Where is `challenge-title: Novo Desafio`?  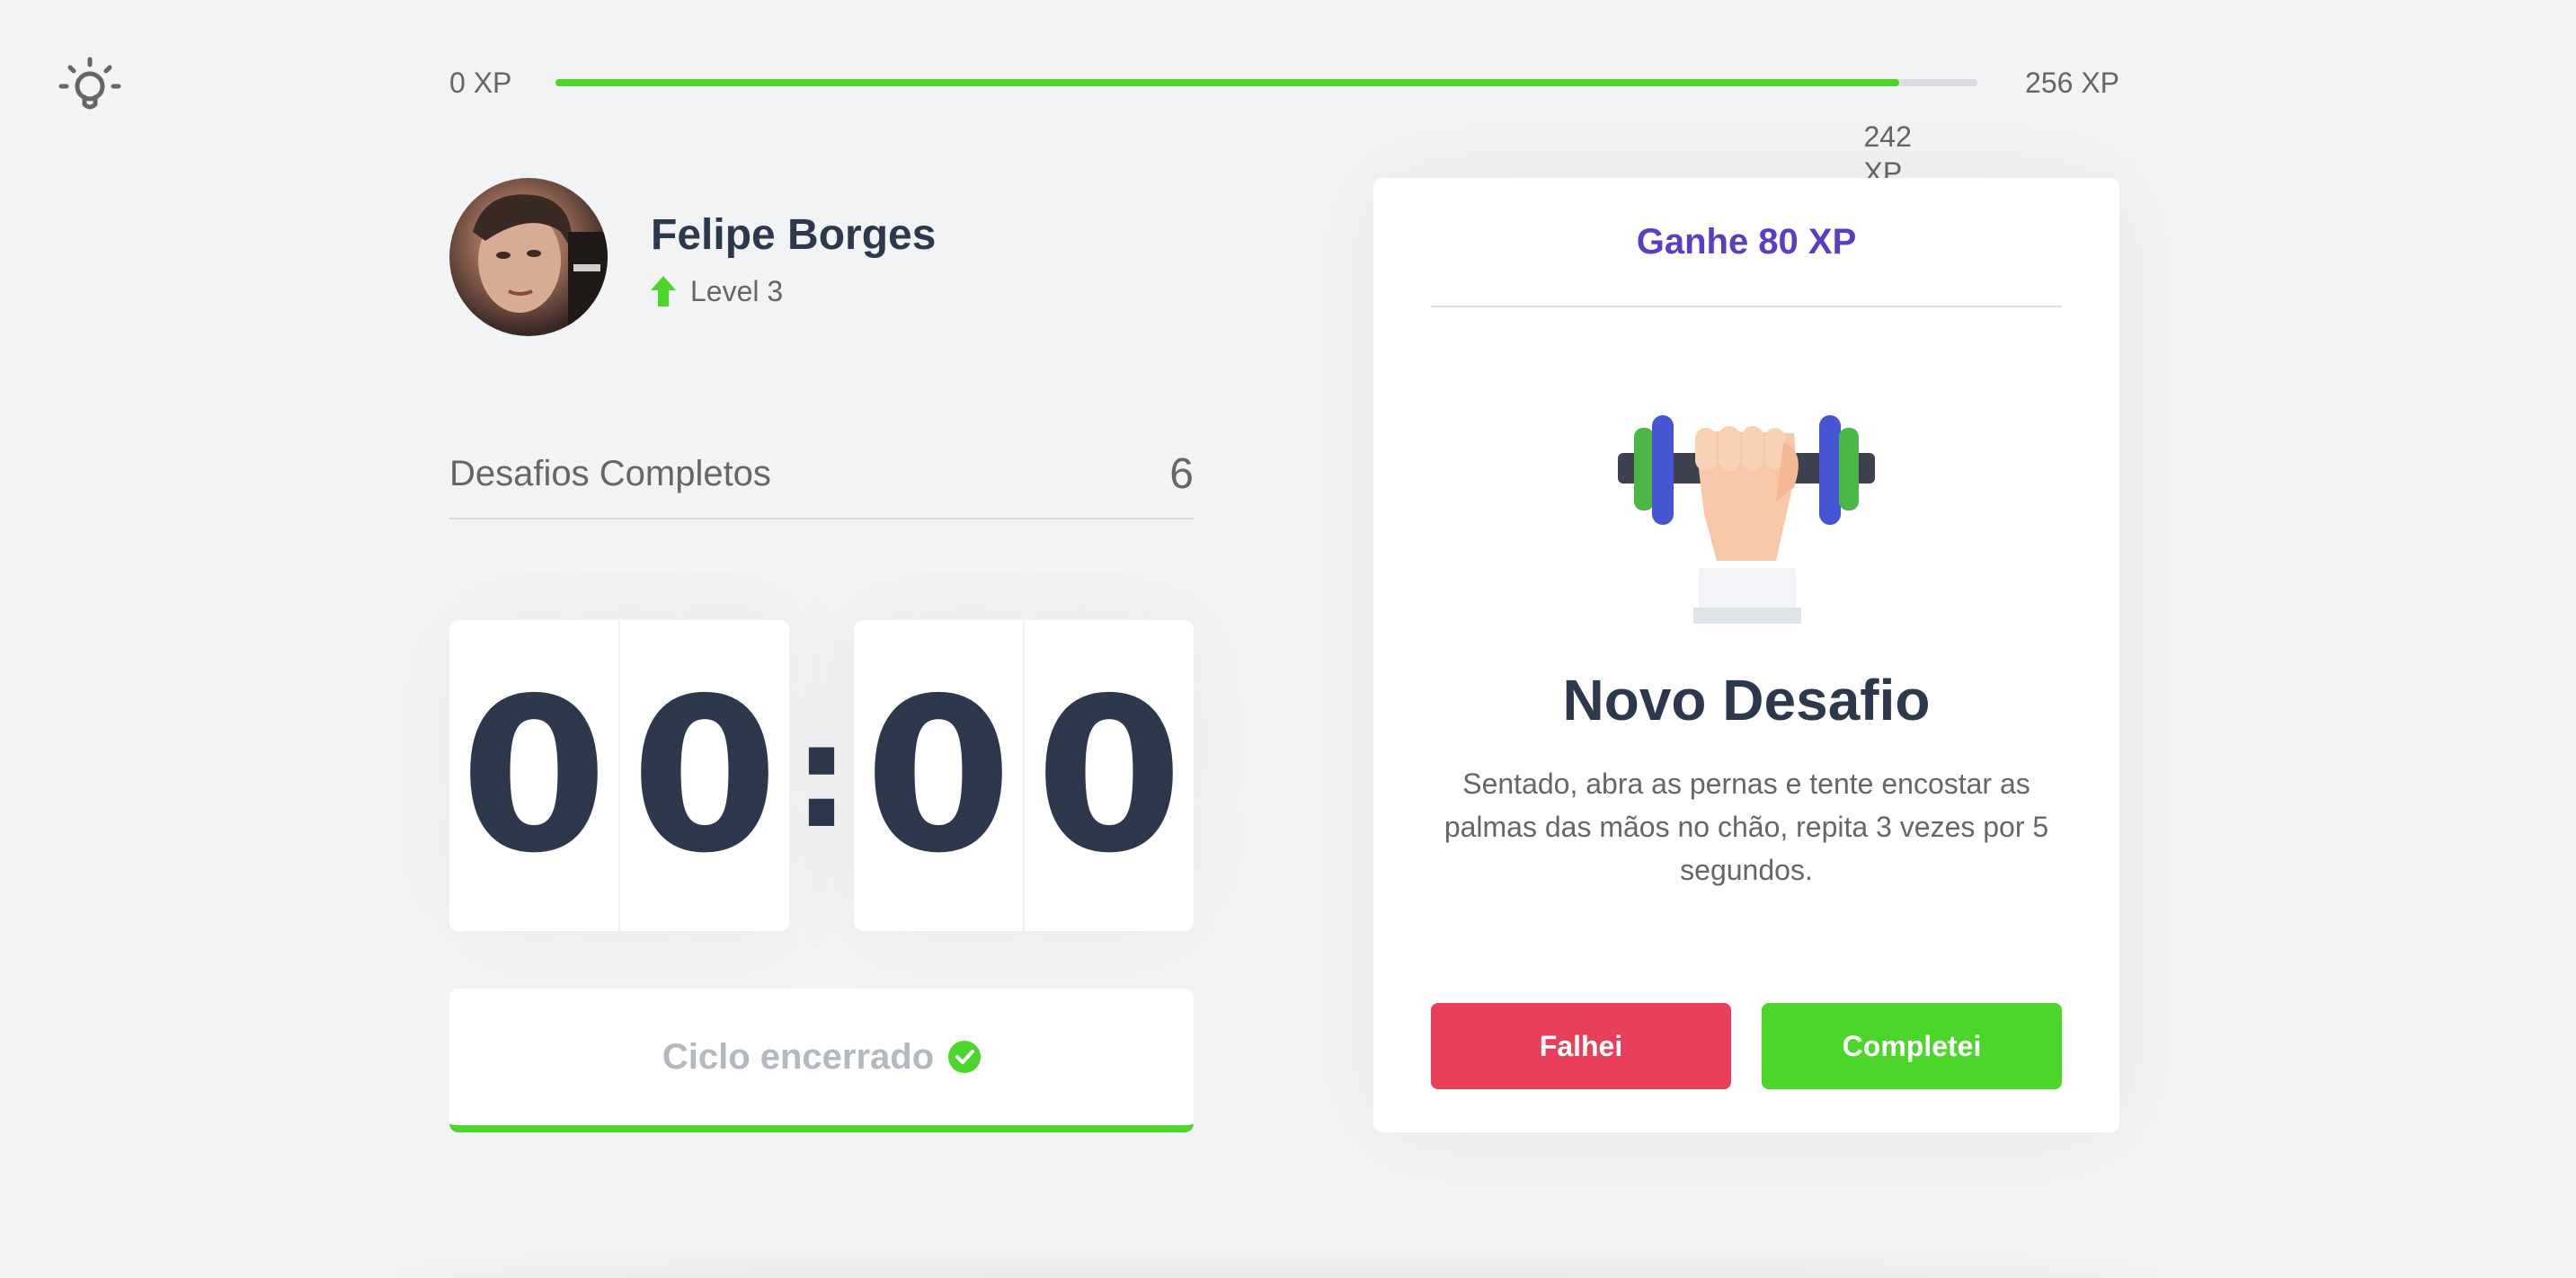 challenge-title: Novo Desafio is located at coordinates (1746, 700).